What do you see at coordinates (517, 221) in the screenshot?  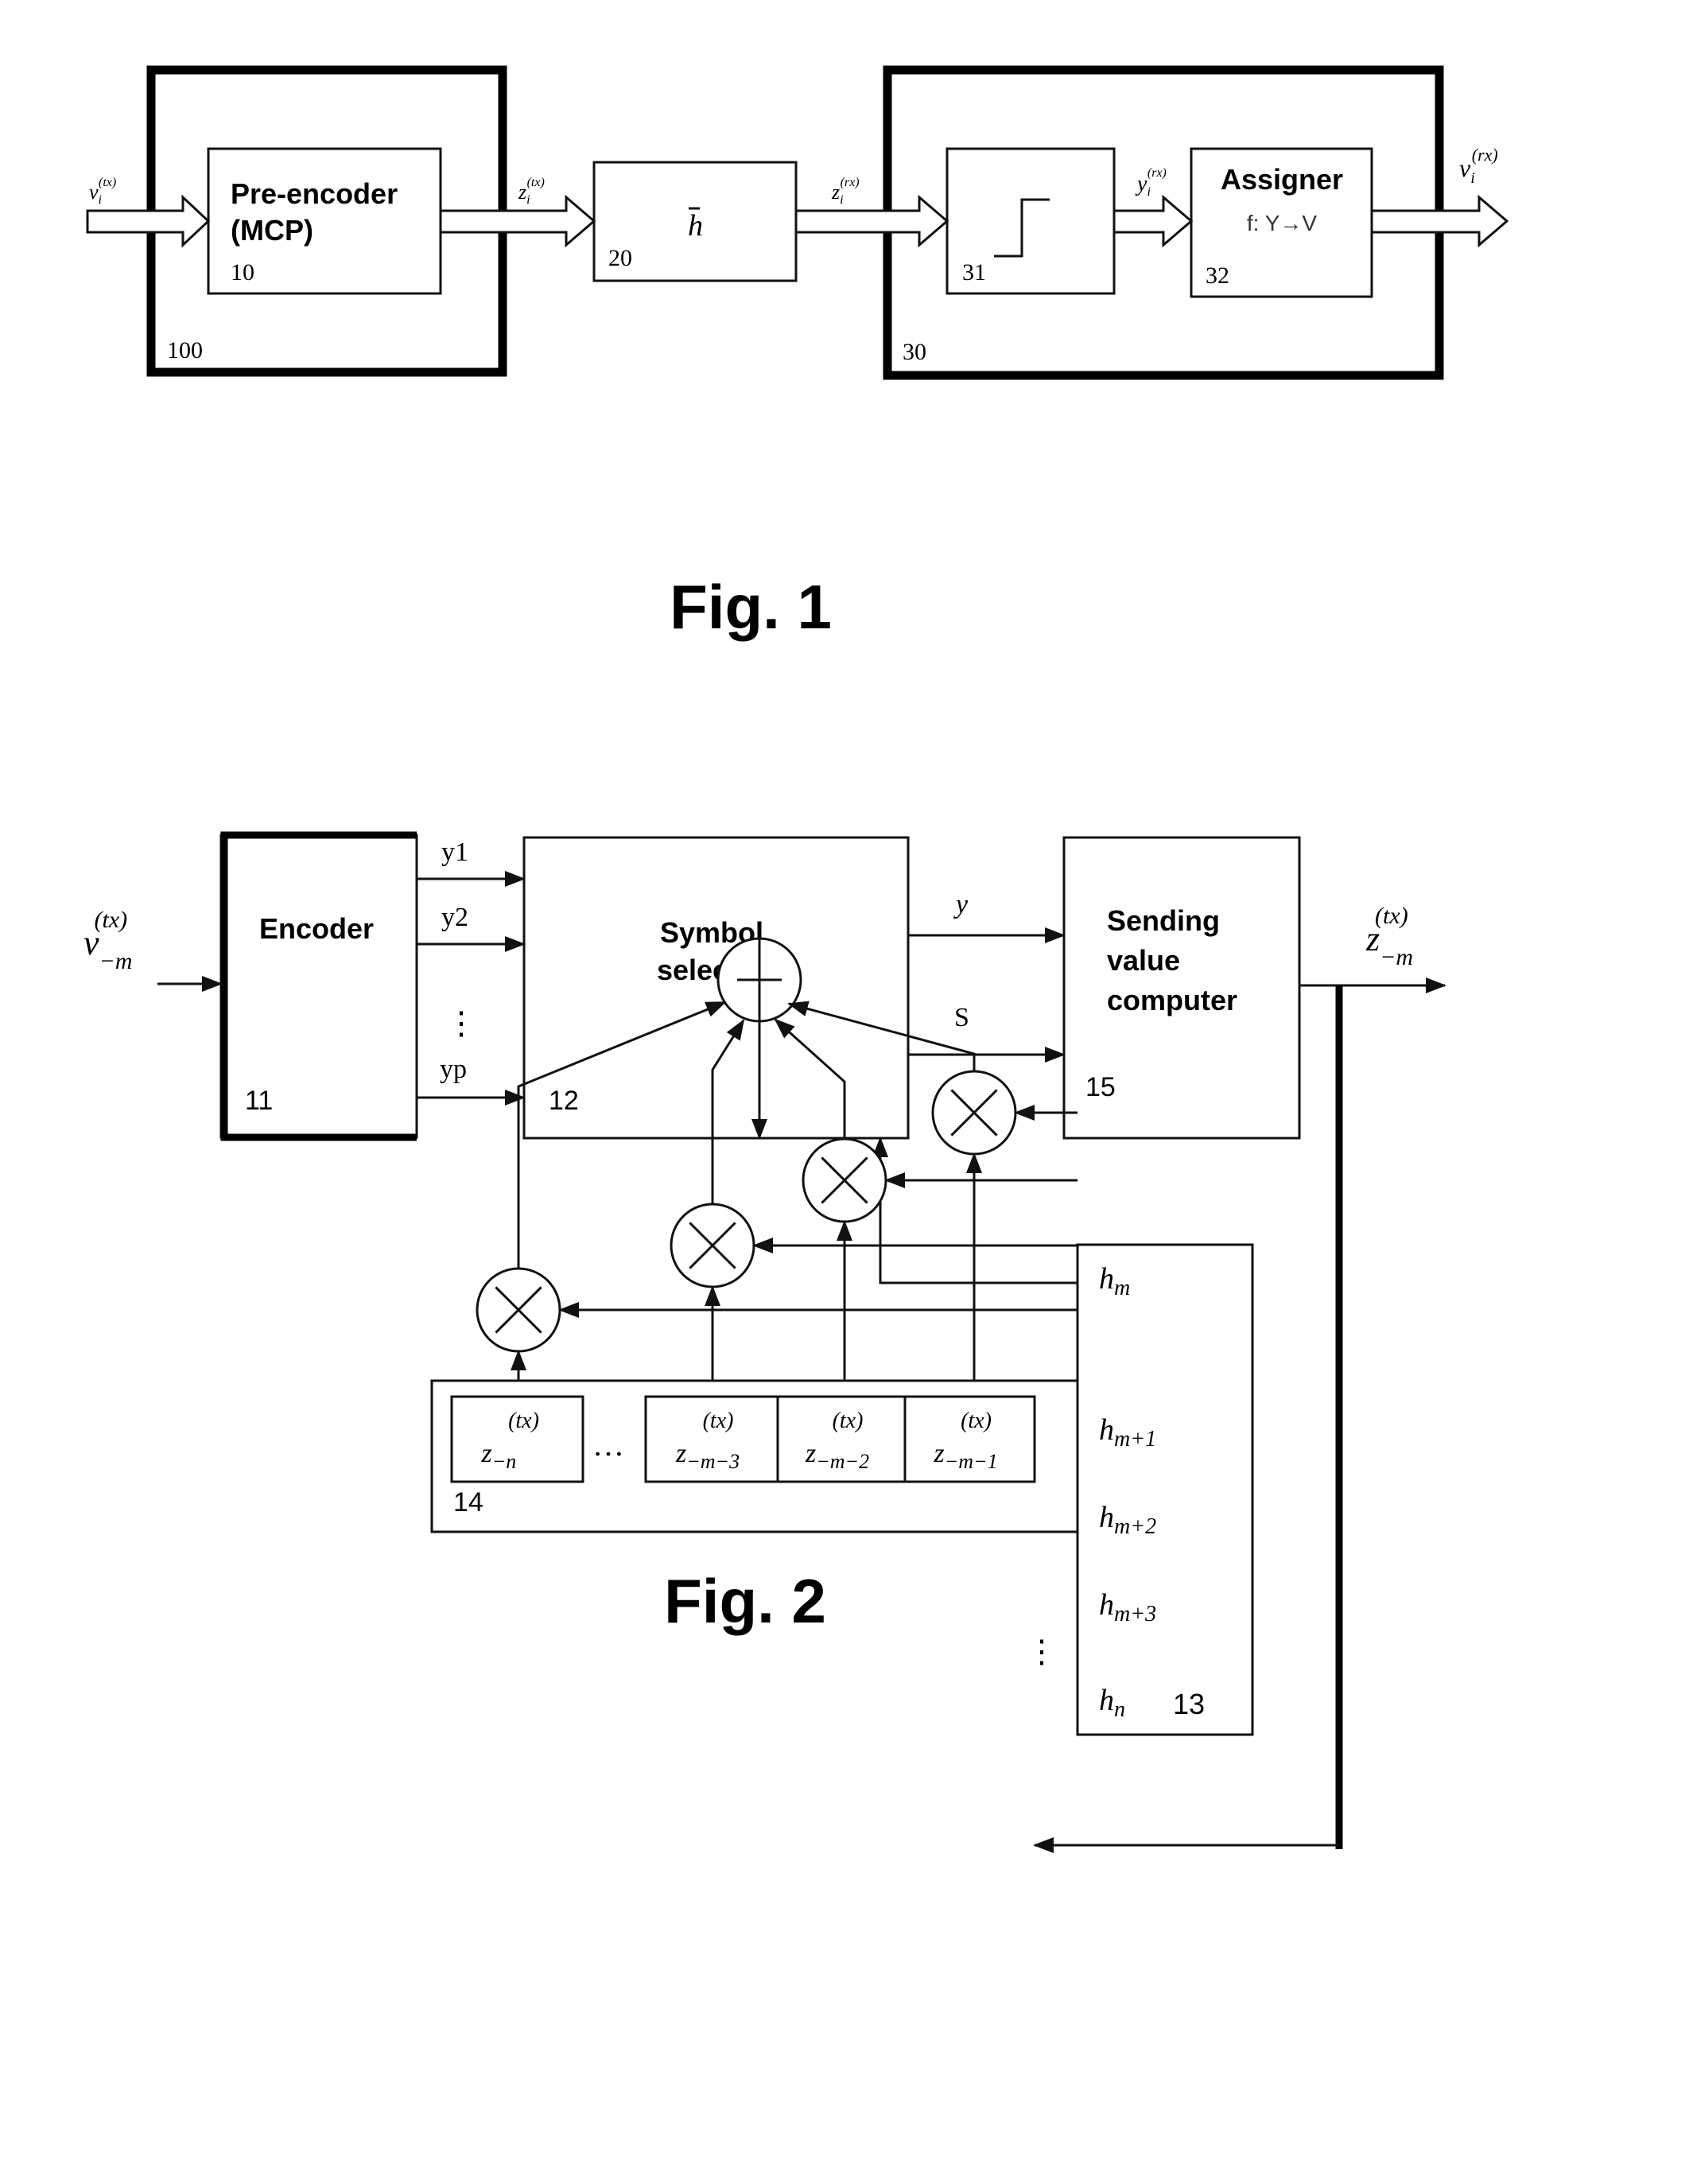 I see `pre-encoded-arrow` at bounding box center [517, 221].